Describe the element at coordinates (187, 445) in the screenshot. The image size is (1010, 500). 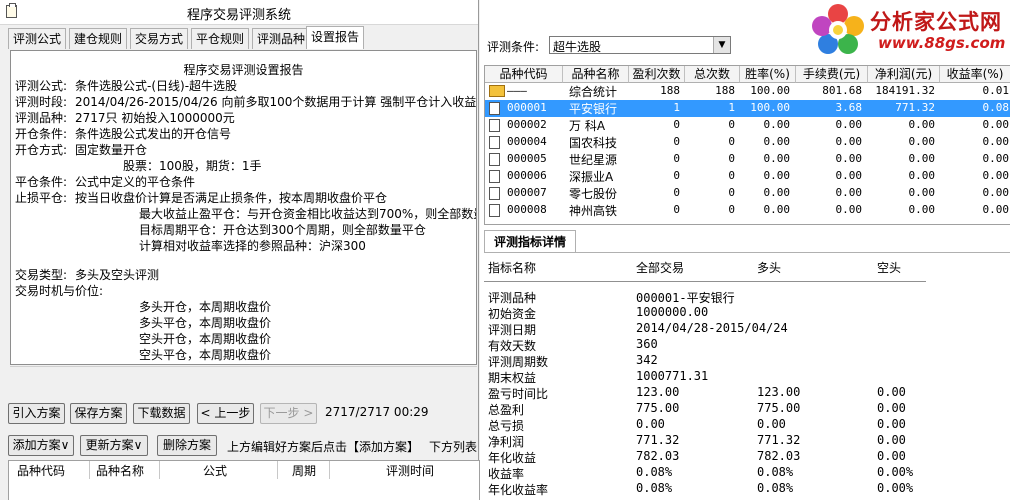
I see `delete-plan-button: 删除方案` at that location.